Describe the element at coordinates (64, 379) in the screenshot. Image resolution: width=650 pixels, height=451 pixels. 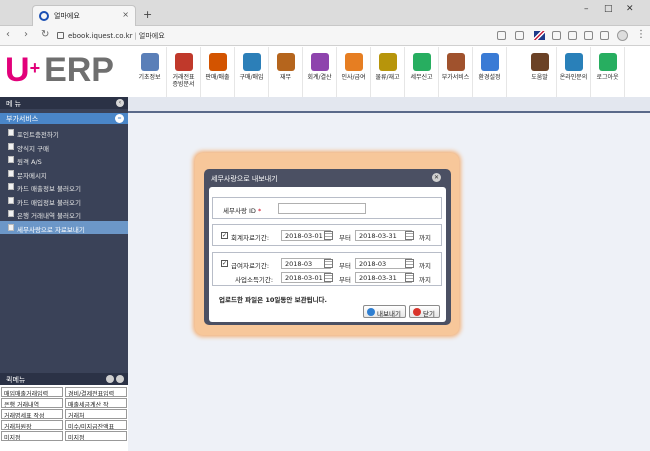
I see `quick-menu-header: 퀵메뉴` at that location.